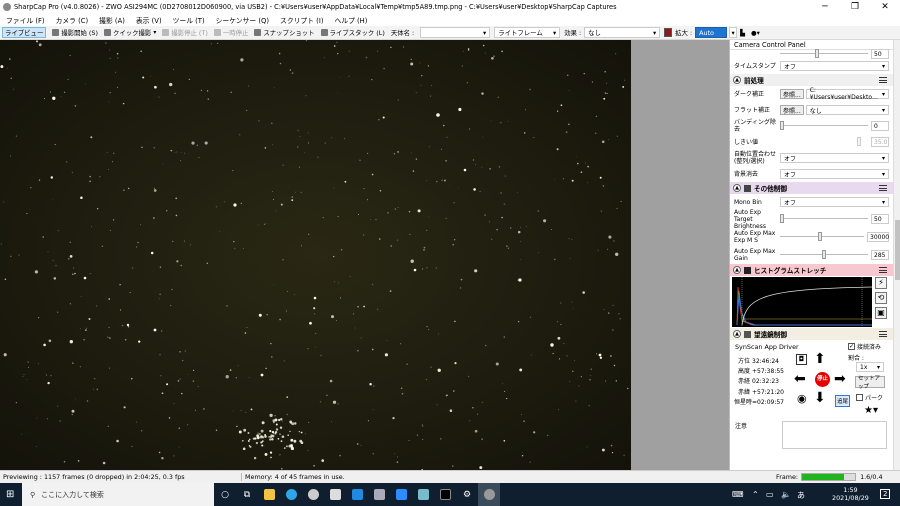 This screenshot has width=900, height=506. What do you see at coordinates (820, 359) in the screenshot?
I see `north-arrow-icon: ⬆` at bounding box center [820, 359].